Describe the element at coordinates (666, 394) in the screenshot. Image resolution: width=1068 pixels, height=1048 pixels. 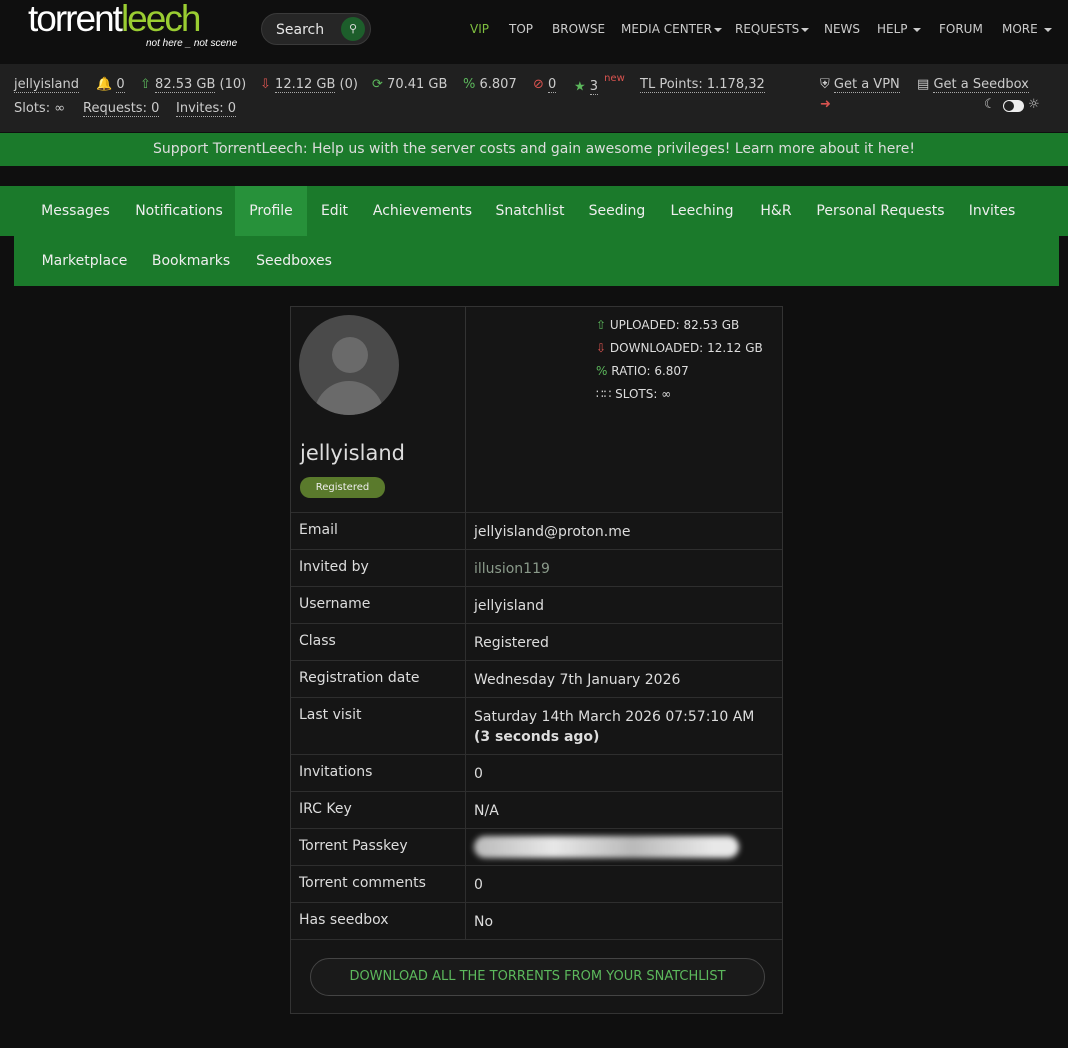
I see `profile-slots-value: ∞` at that location.